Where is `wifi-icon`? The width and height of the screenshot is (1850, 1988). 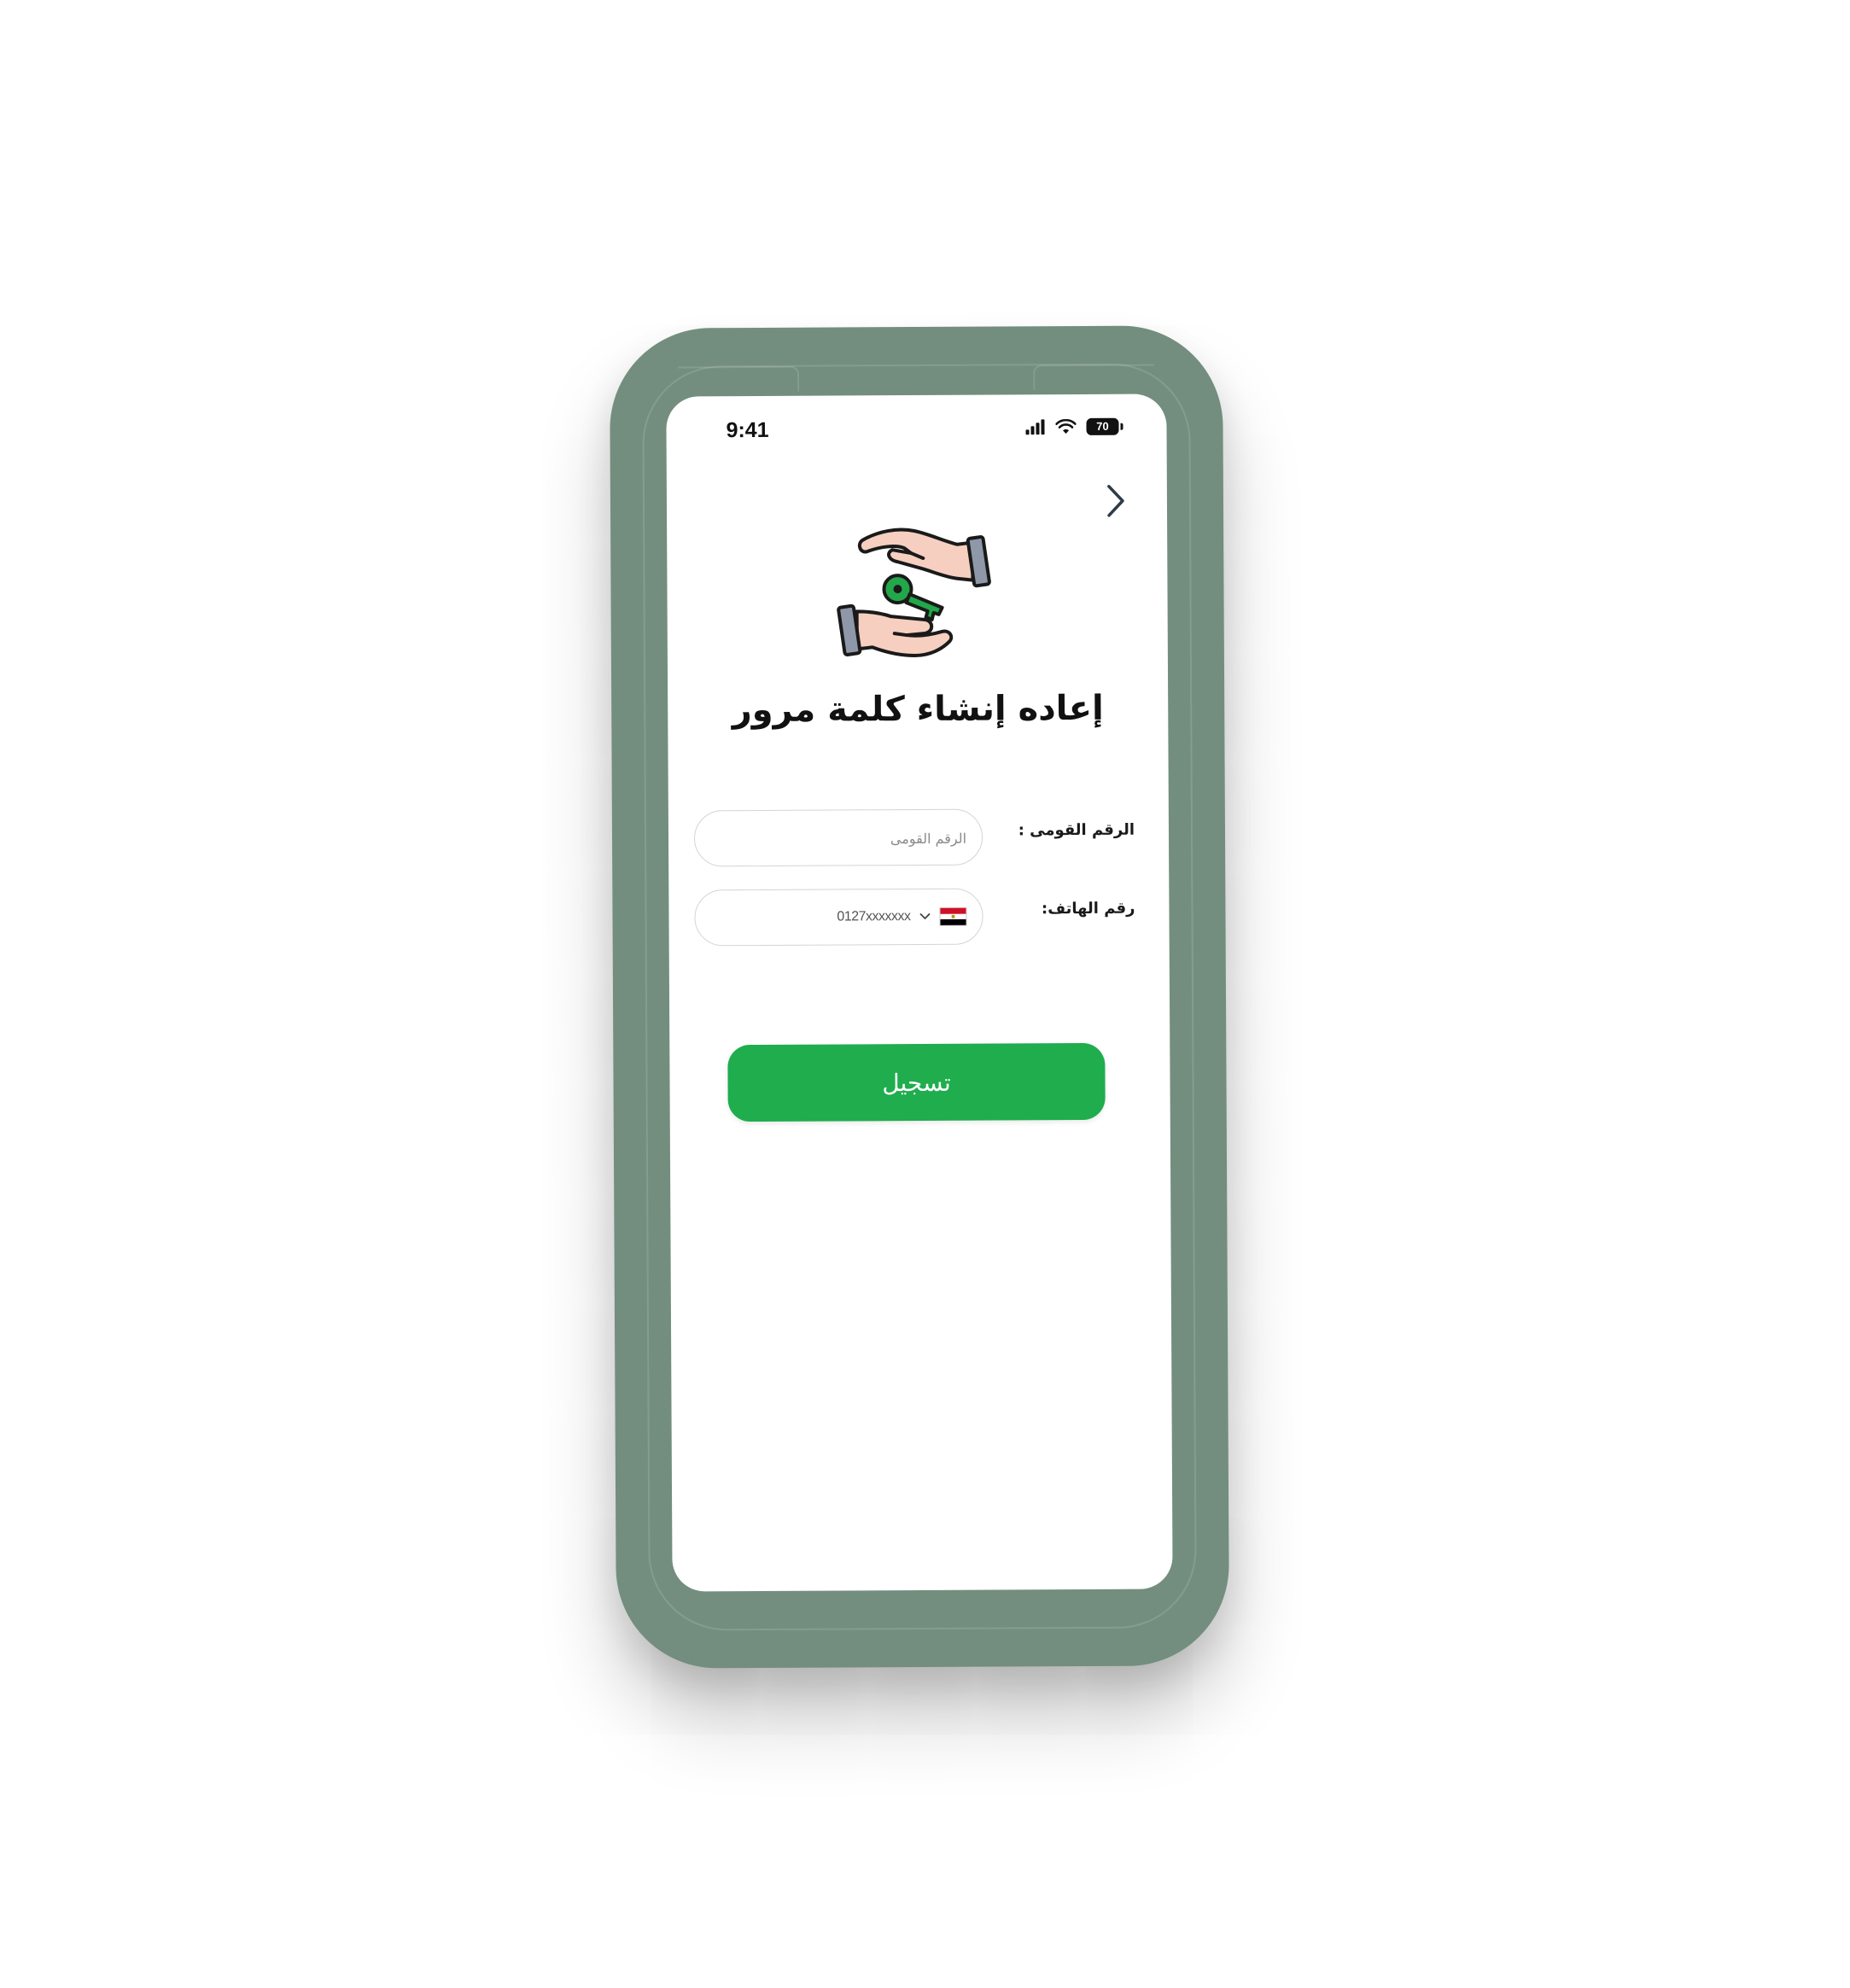 wifi-icon is located at coordinates (1066, 426).